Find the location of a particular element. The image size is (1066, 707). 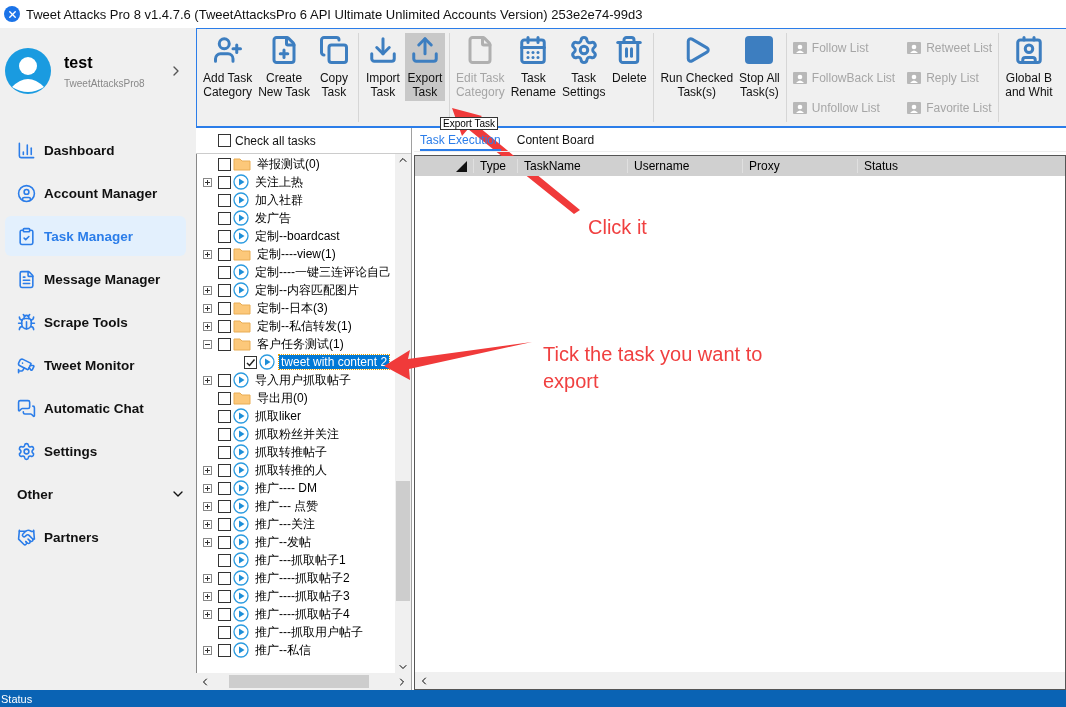

tree-item: tweet with content 2 is located at coordinates (334, 362).